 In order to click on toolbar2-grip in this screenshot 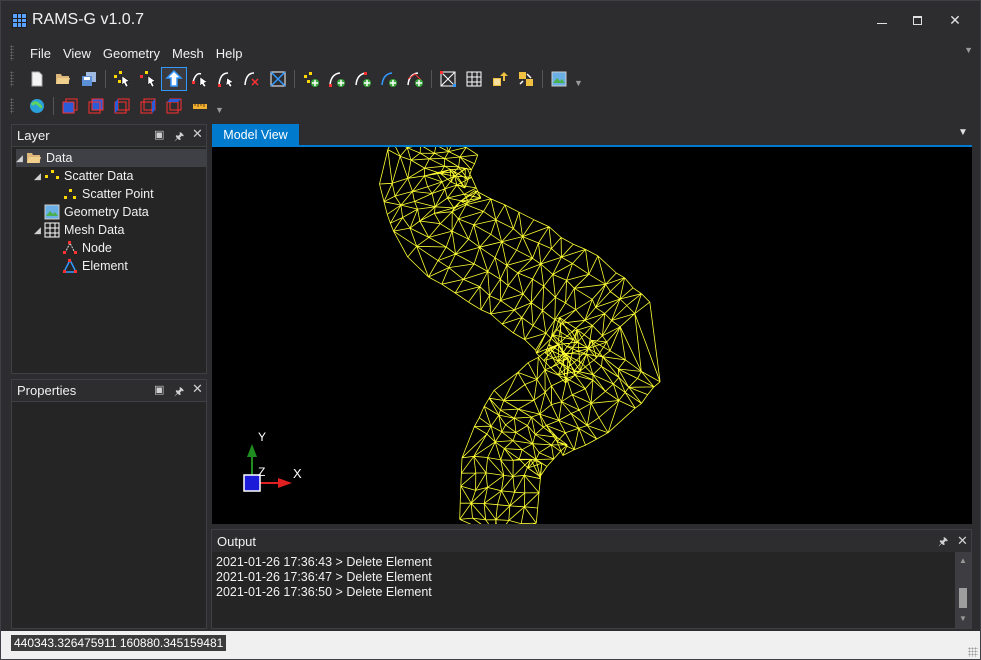, I will do `click(12, 106)`.